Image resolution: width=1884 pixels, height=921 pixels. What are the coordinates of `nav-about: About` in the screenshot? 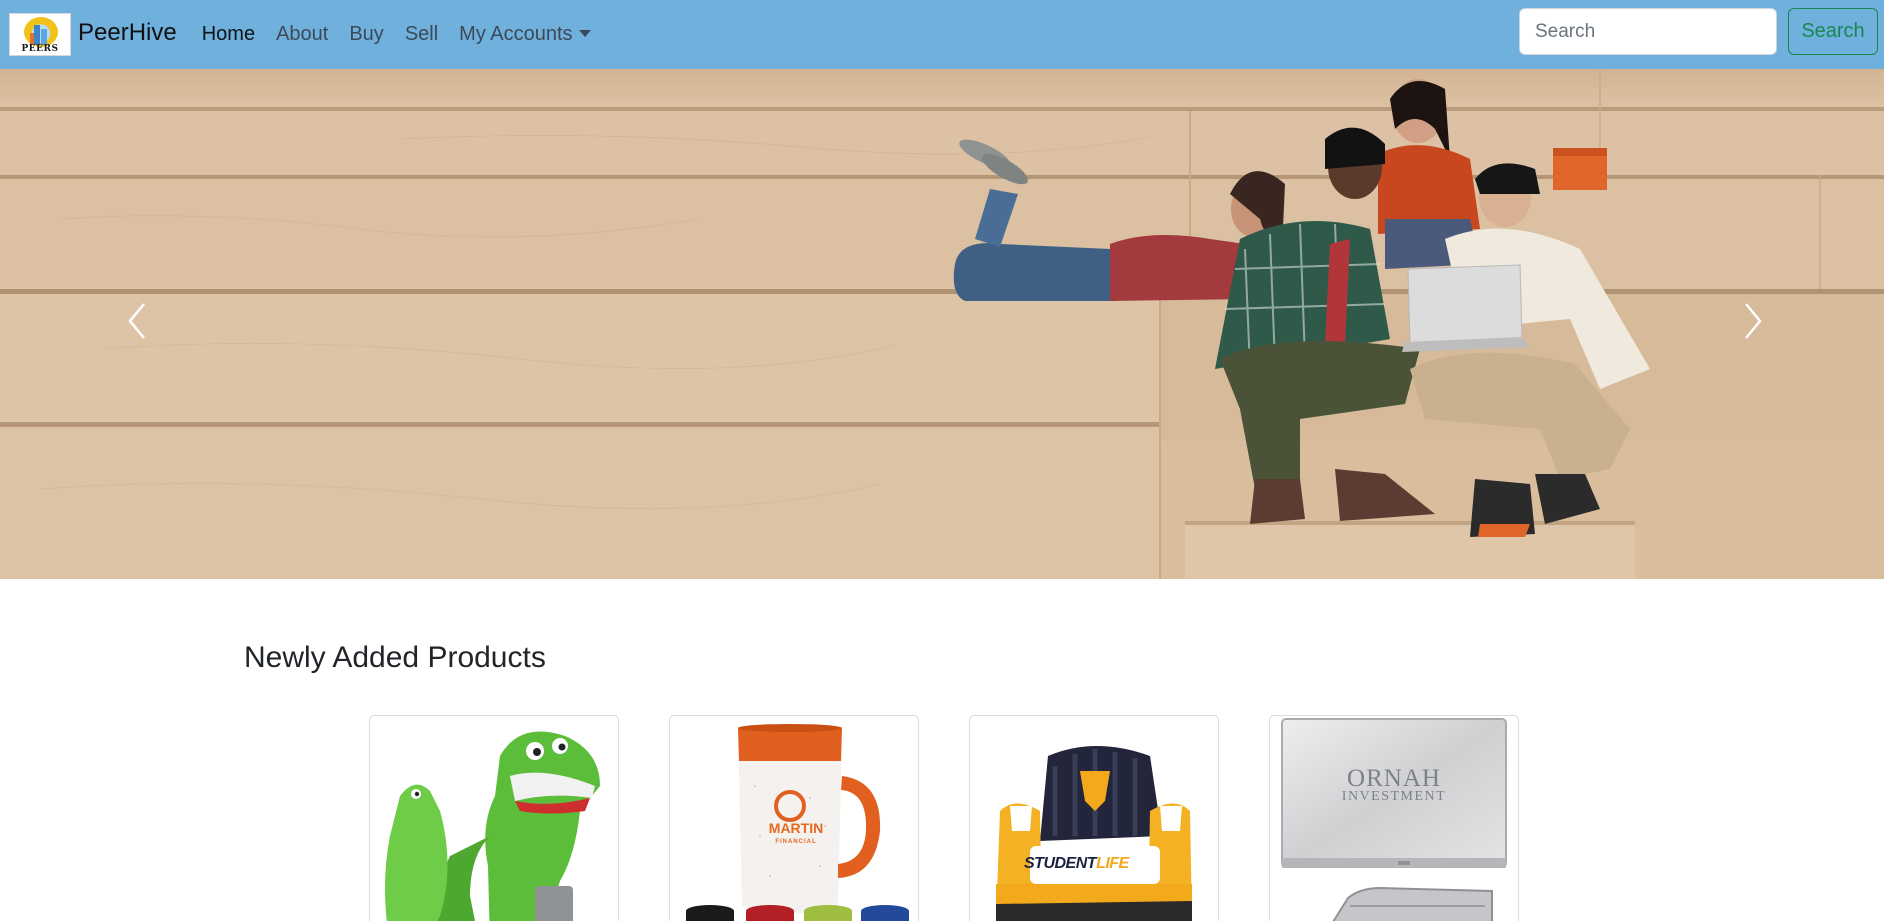 It's located at (302, 34).